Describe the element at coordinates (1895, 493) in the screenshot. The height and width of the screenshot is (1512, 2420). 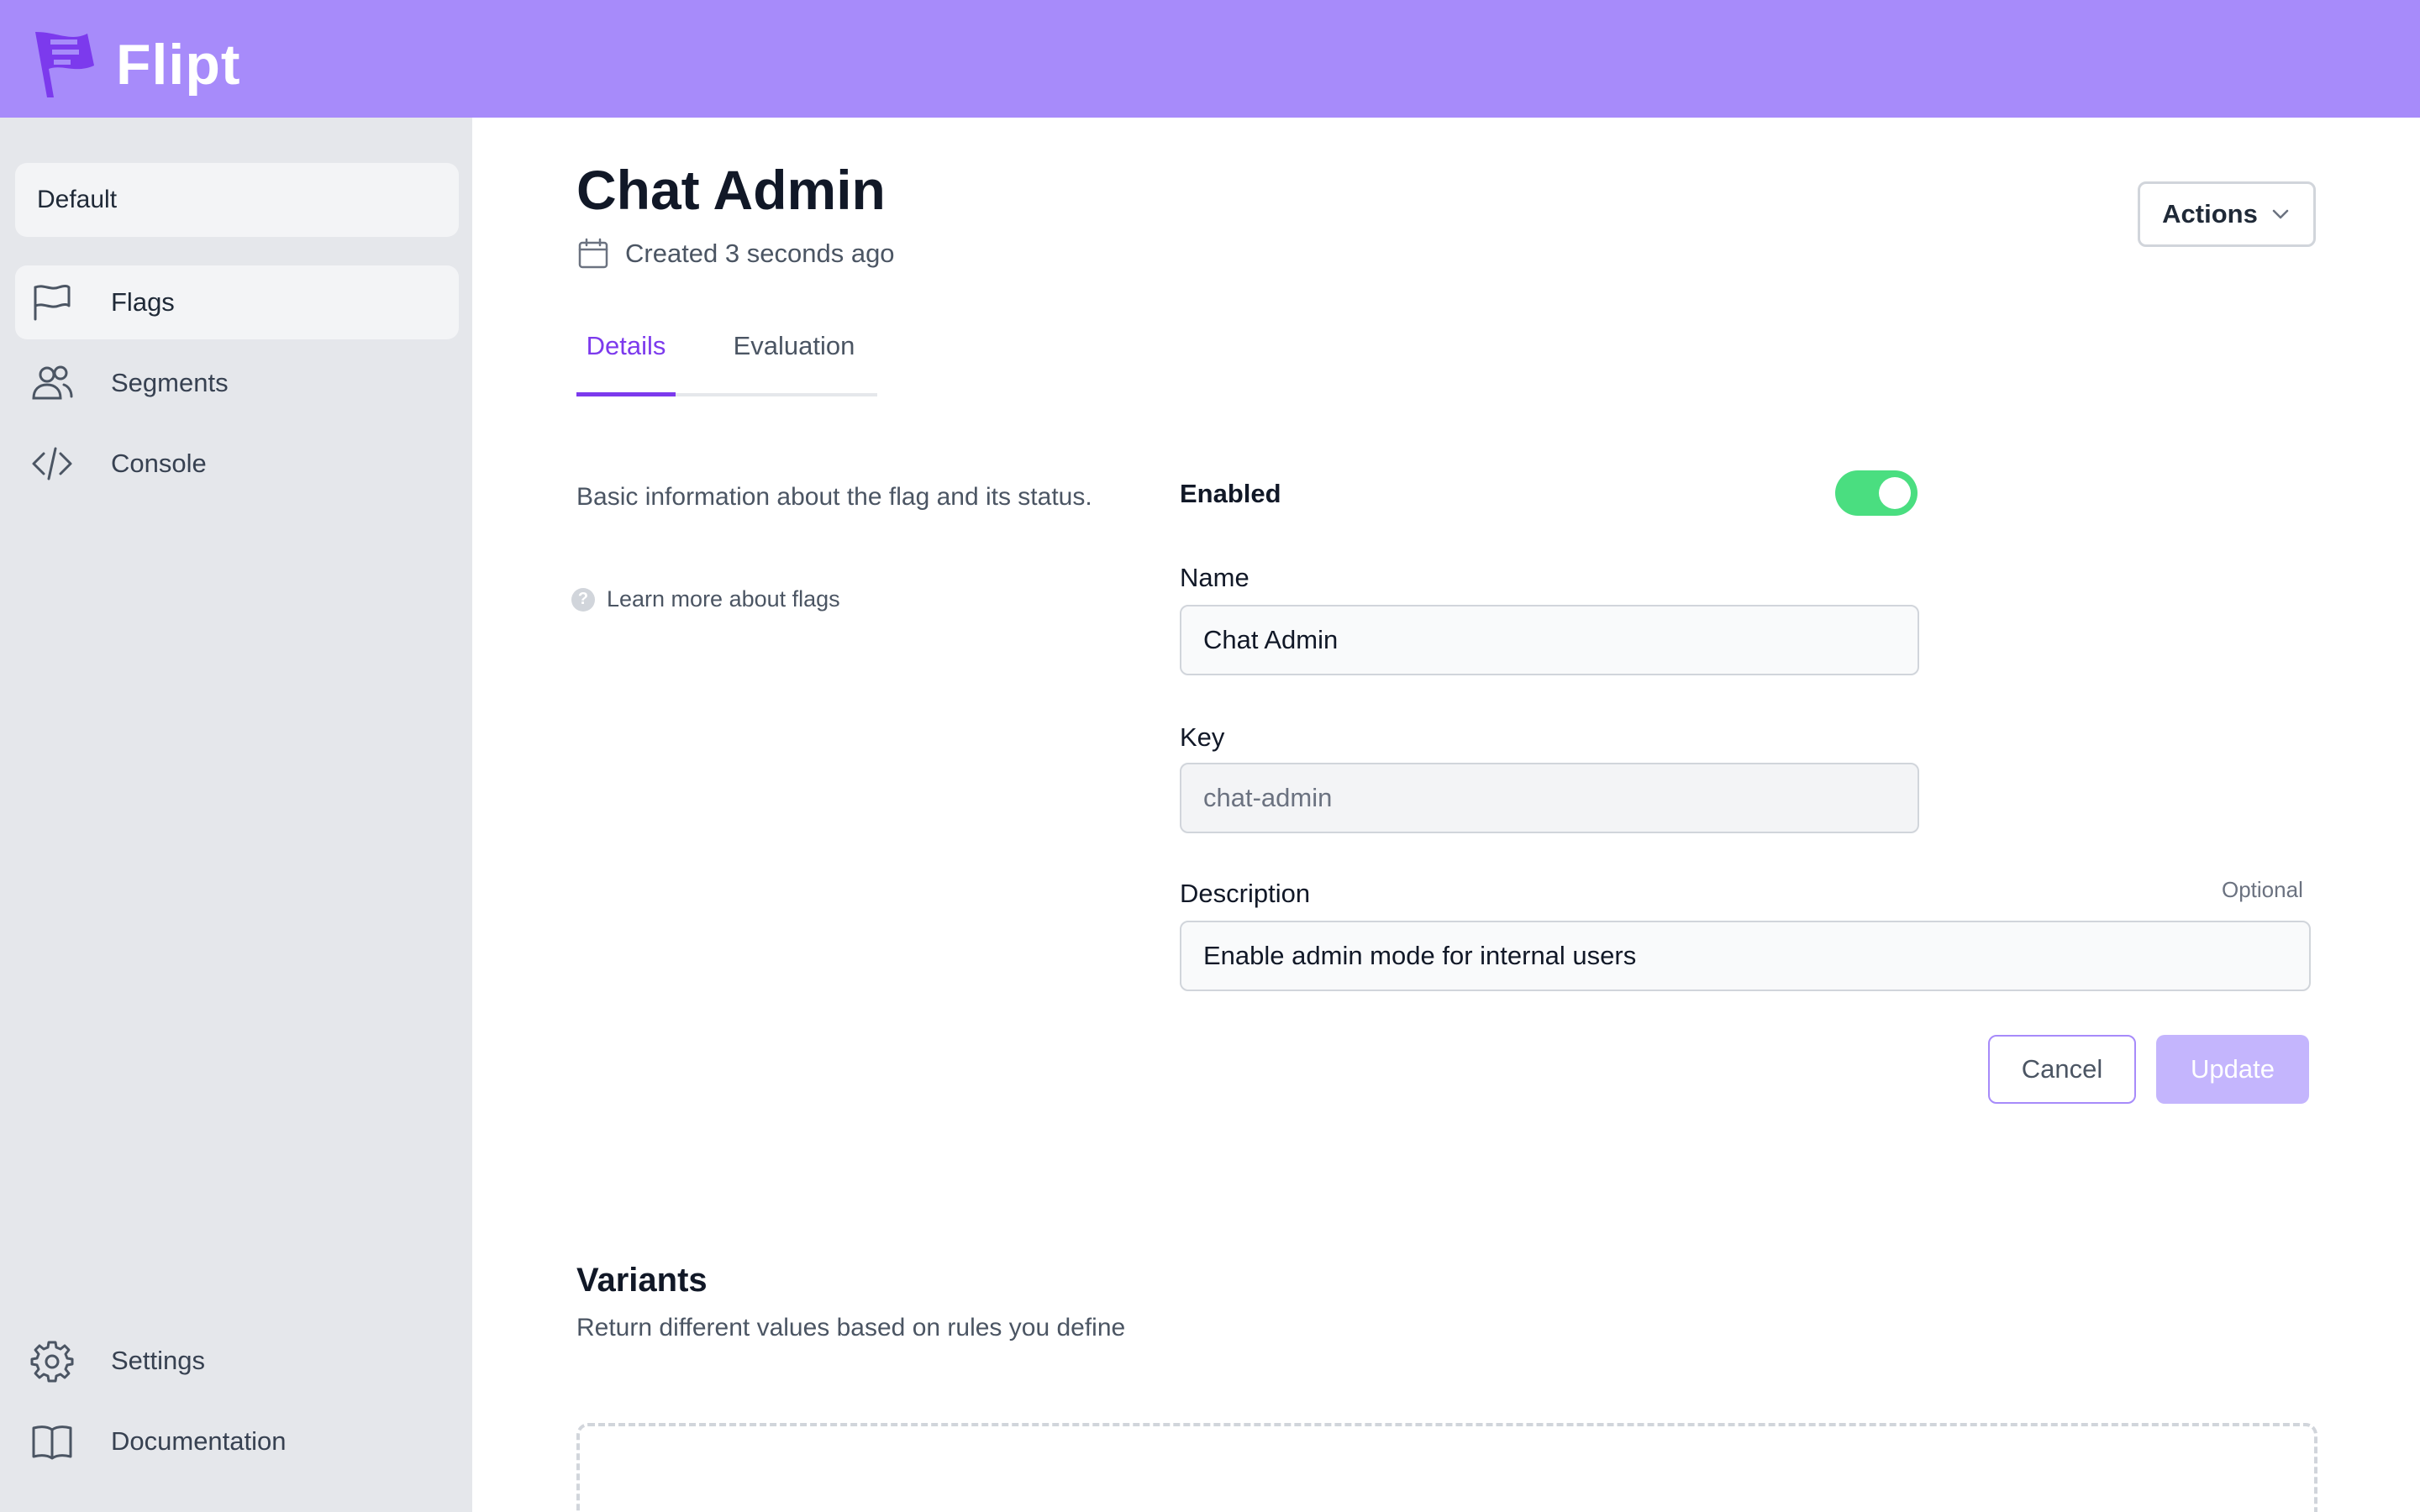
I see `toggle-knob` at that location.